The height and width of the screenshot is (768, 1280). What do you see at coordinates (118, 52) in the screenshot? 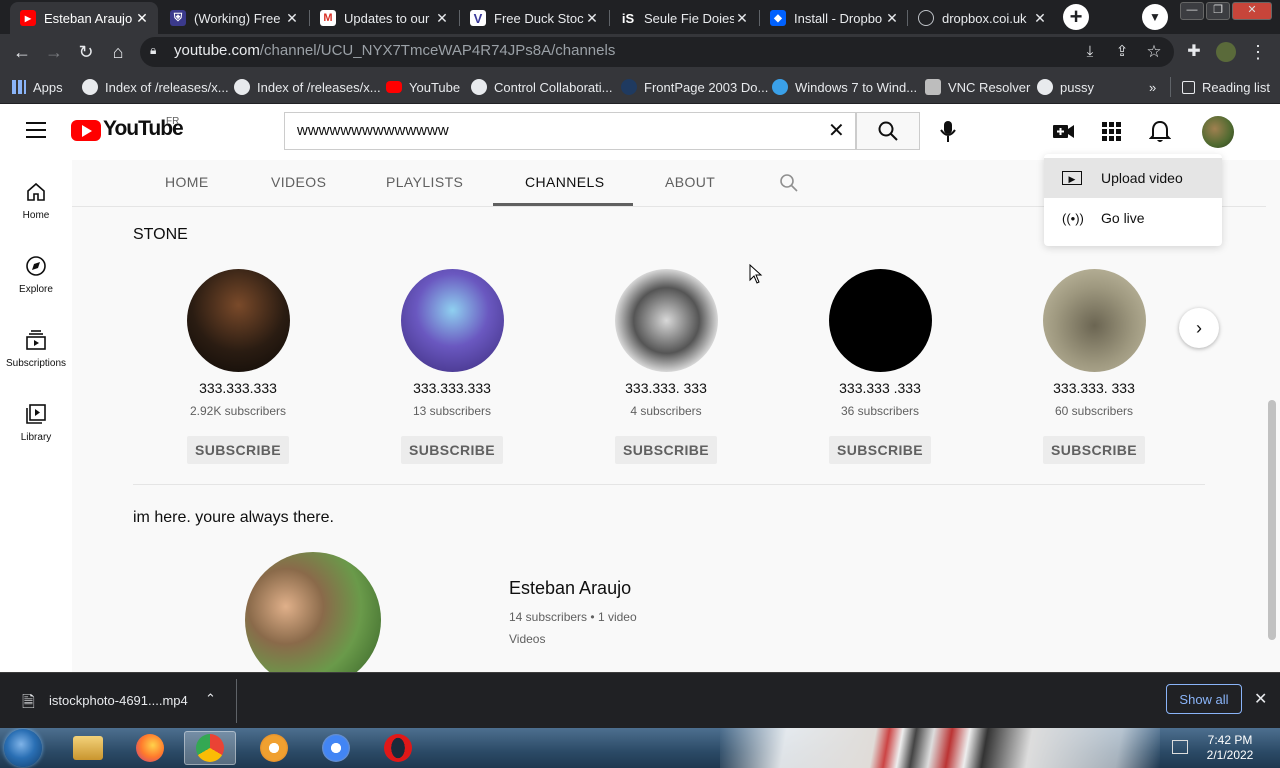
I see `home-icon: ⌂` at bounding box center [118, 52].